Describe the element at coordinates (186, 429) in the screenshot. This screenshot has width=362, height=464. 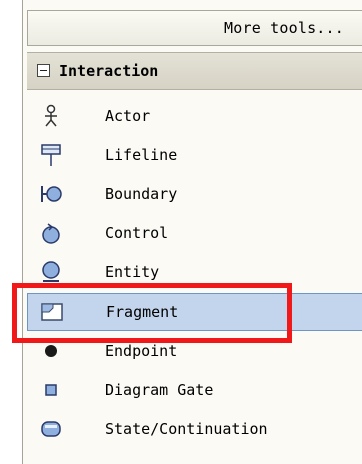
I see `tool-label-state-continuation: State/Continuation` at that location.